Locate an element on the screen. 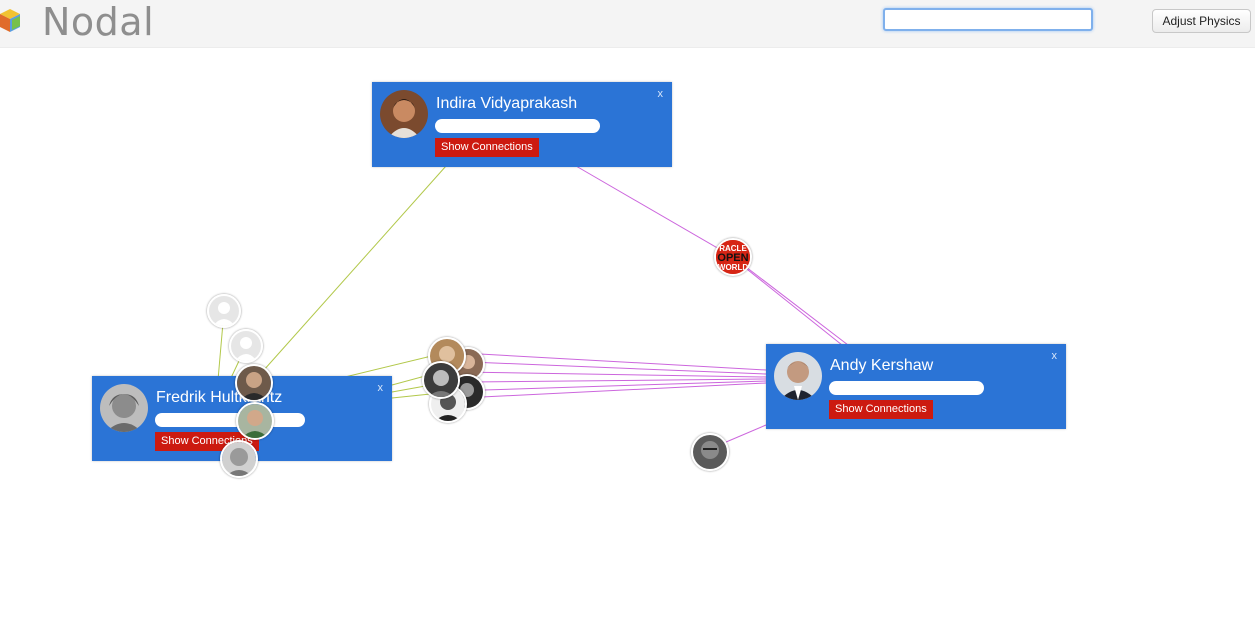 Image resolution: width=1255 pixels, height=637 pixels. person-name: Indira Vidyaprakash is located at coordinates (507, 103).